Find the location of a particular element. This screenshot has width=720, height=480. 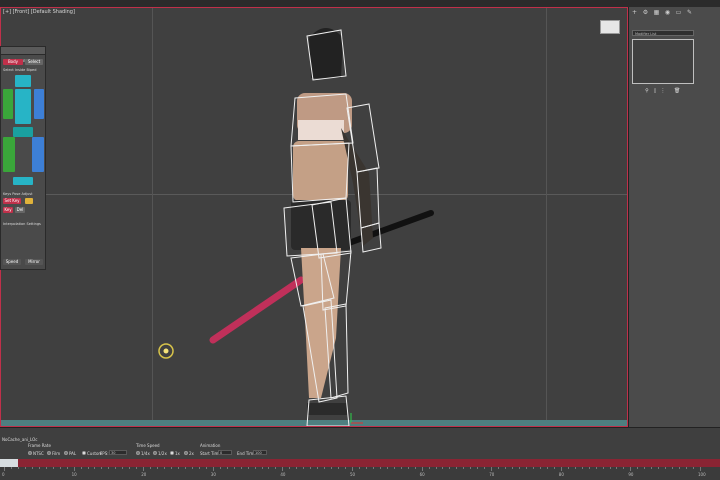

l-leg-button is located at coordinates (9, 154).